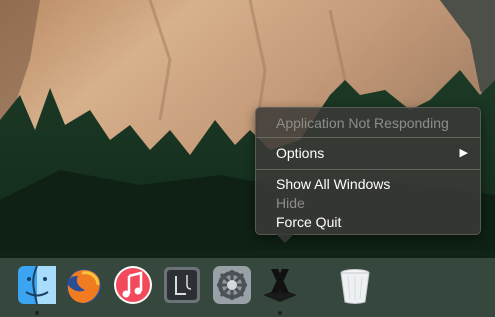  Describe the element at coordinates (37, 285) in the screenshot. I see `finder-icon` at that location.